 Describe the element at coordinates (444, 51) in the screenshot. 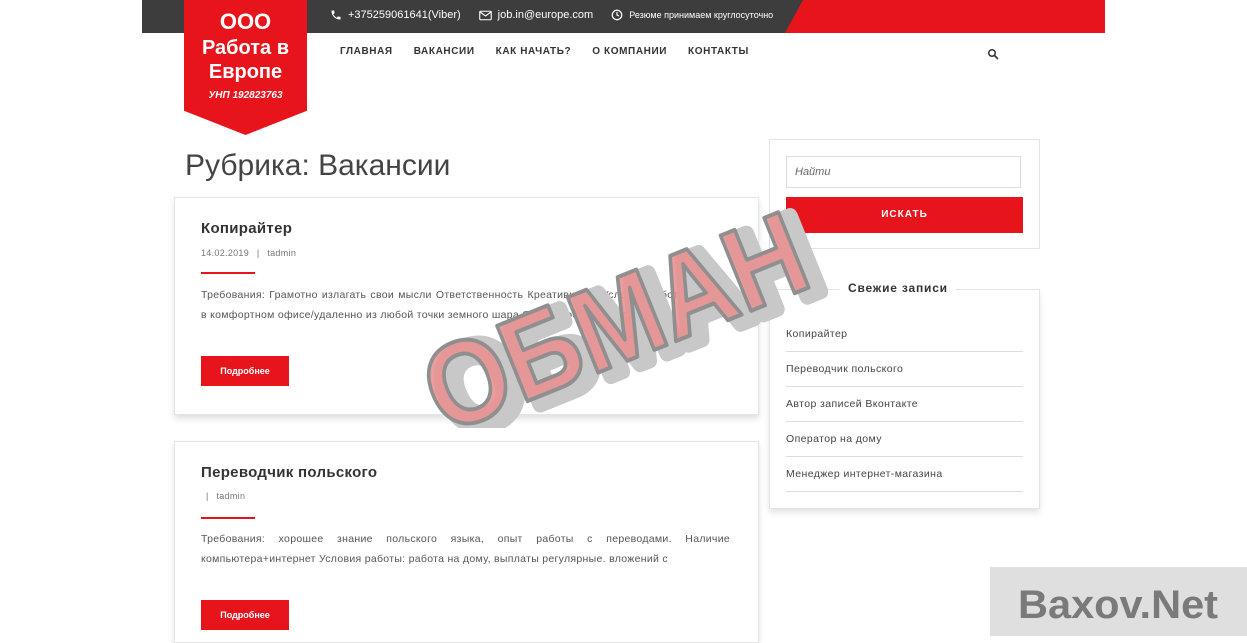

I see `nav-item-vacancies: ВАКАНСИИ` at that location.